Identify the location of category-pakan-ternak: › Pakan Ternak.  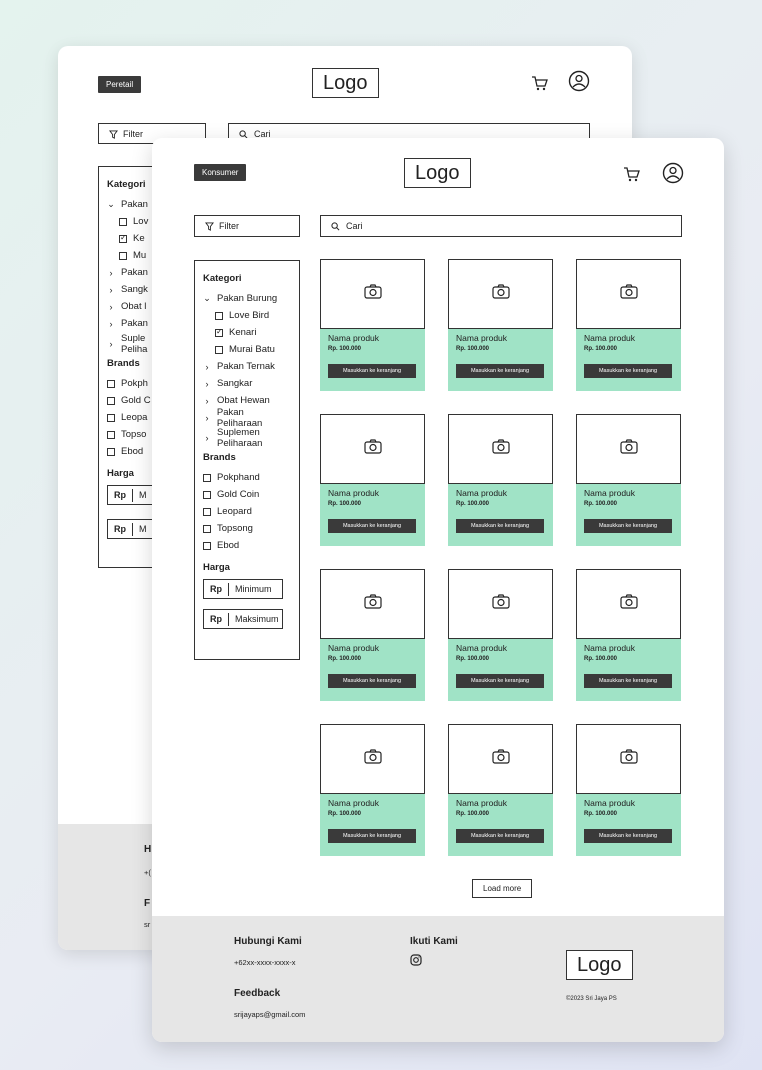
(247, 366).